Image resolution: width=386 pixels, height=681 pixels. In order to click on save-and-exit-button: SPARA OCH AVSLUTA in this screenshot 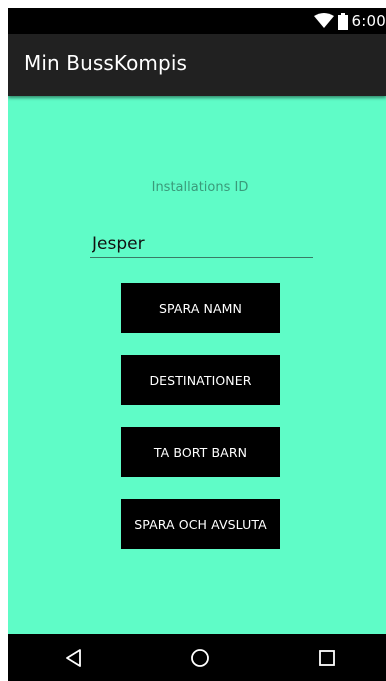, I will do `click(200, 524)`.